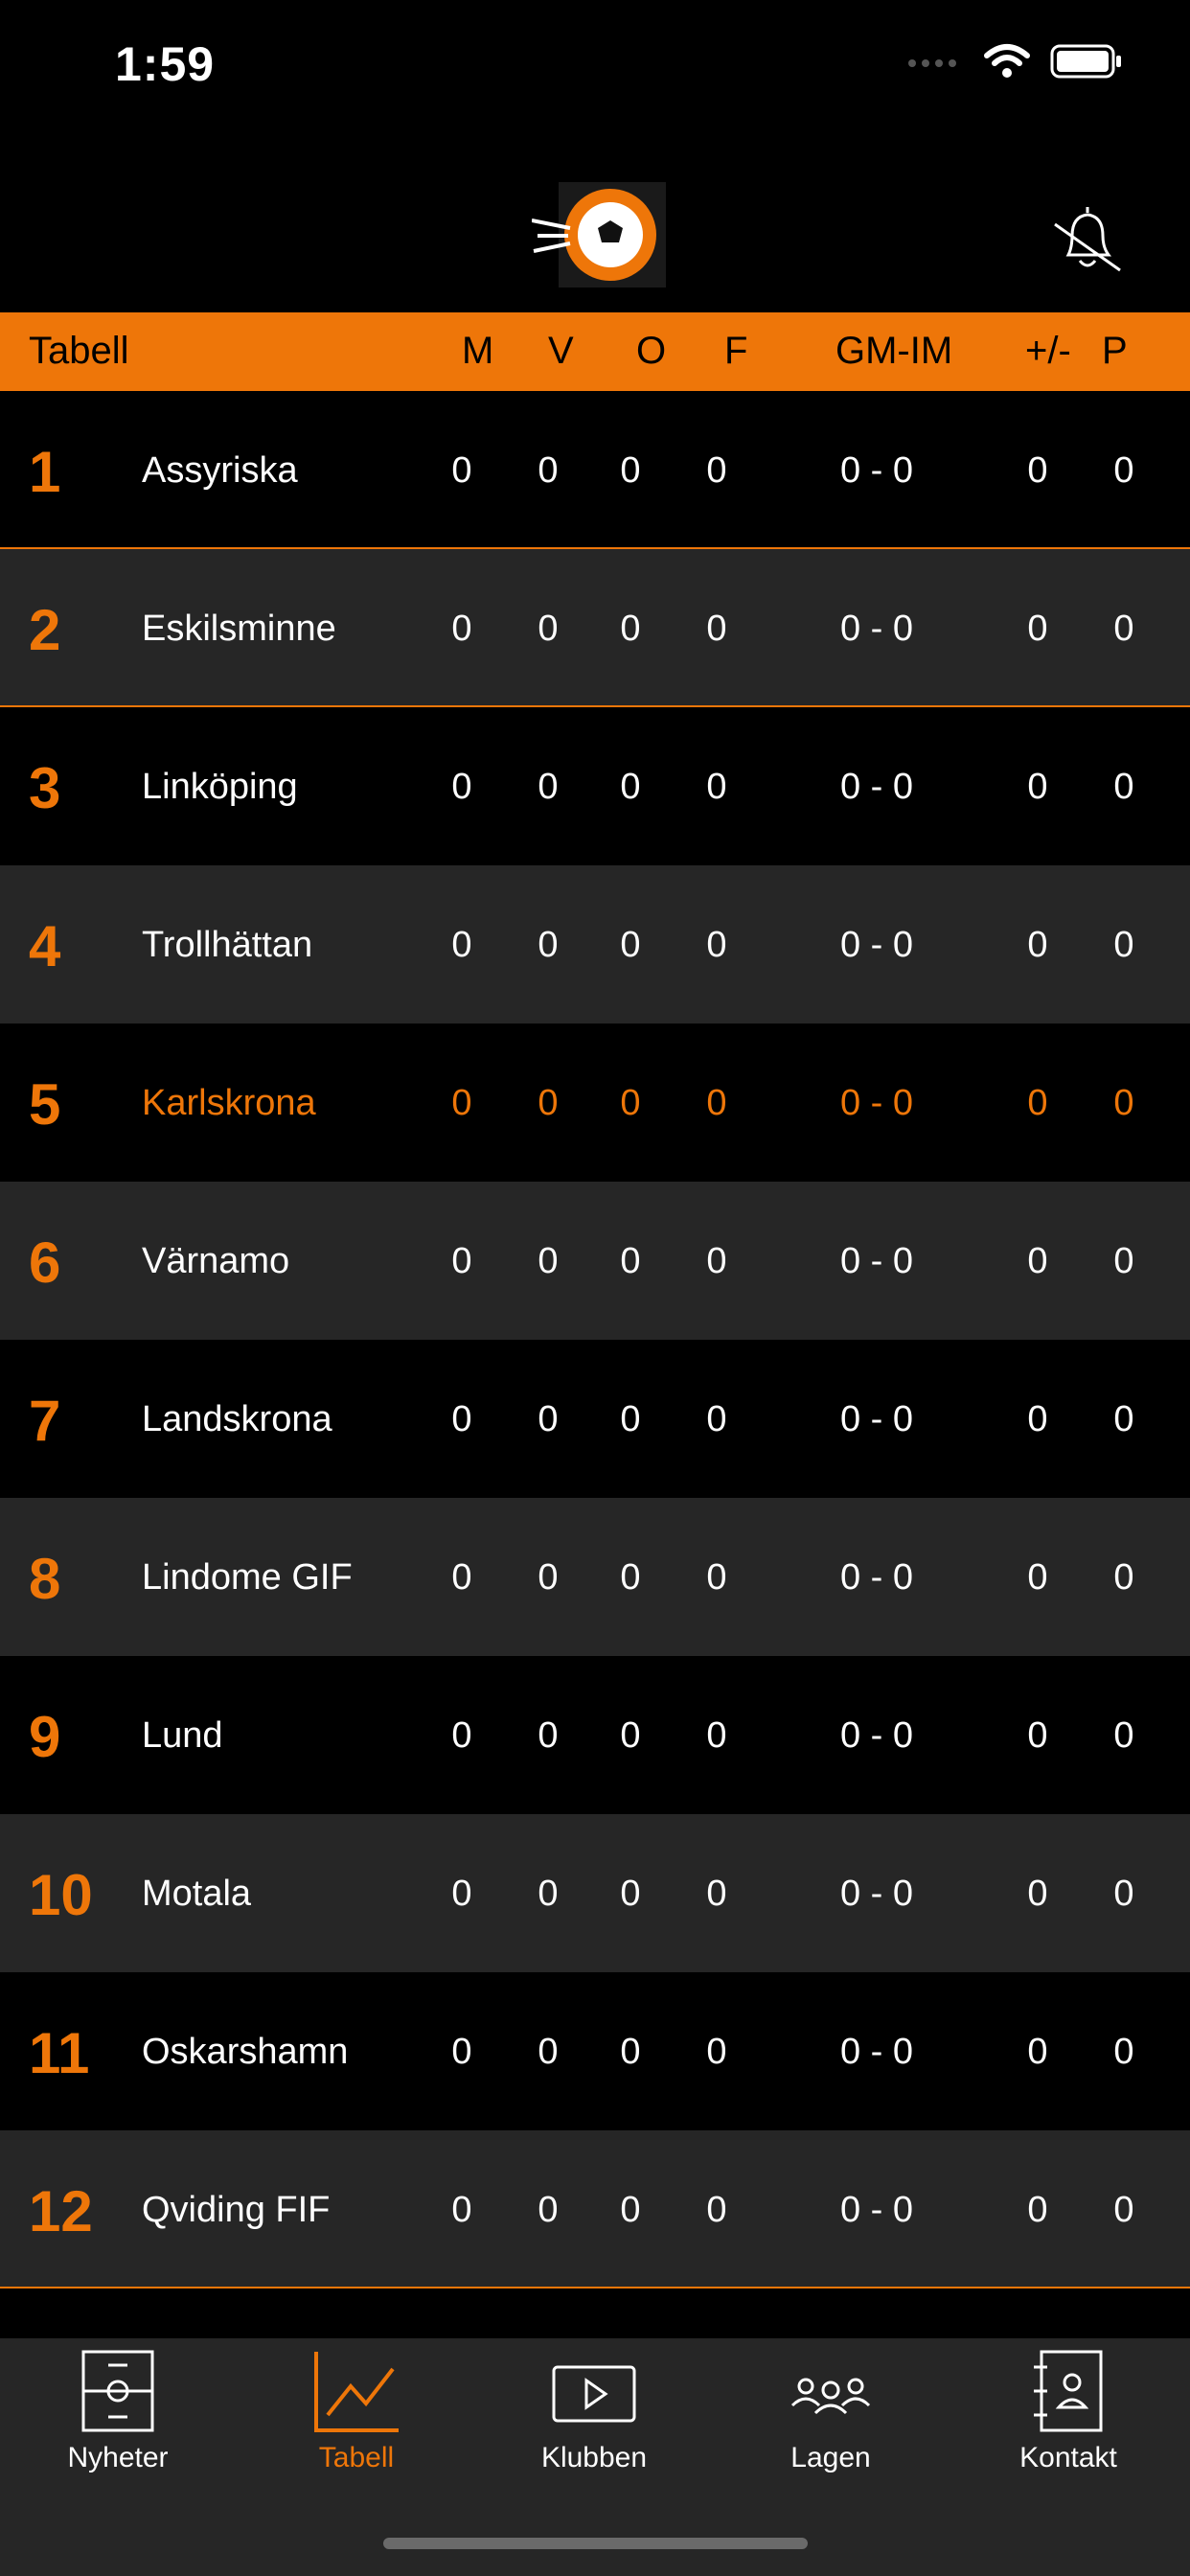 This screenshot has height=2576, width=1190. I want to click on row-team-name: Eskilsminne, so click(239, 629).